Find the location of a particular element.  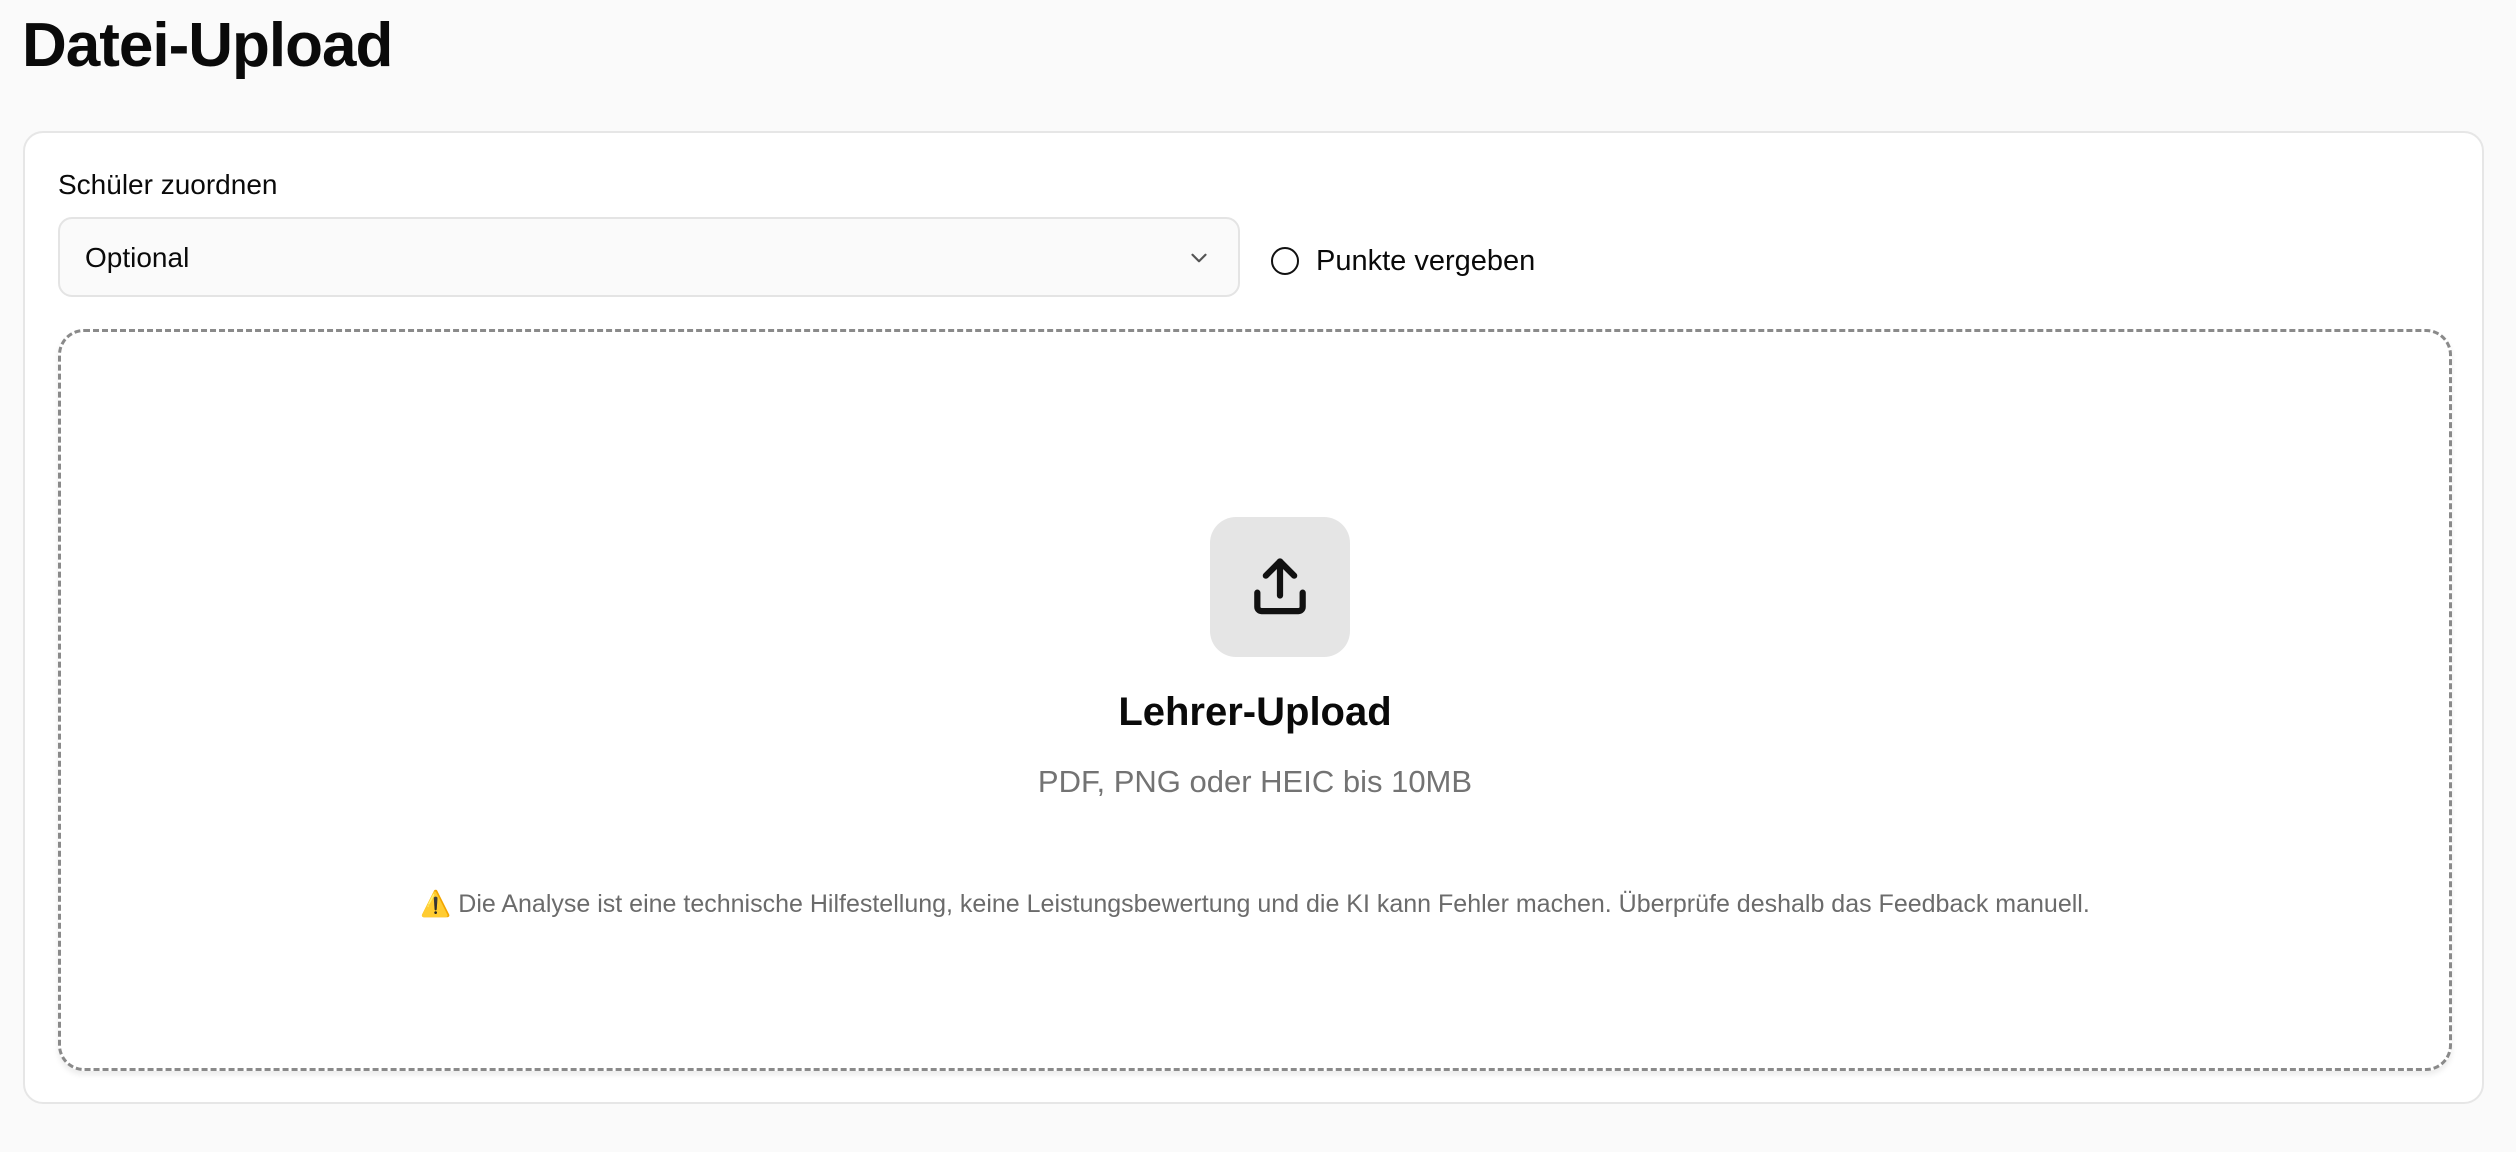

page-title: Datei-Upload is located at coordinates (207, 45).